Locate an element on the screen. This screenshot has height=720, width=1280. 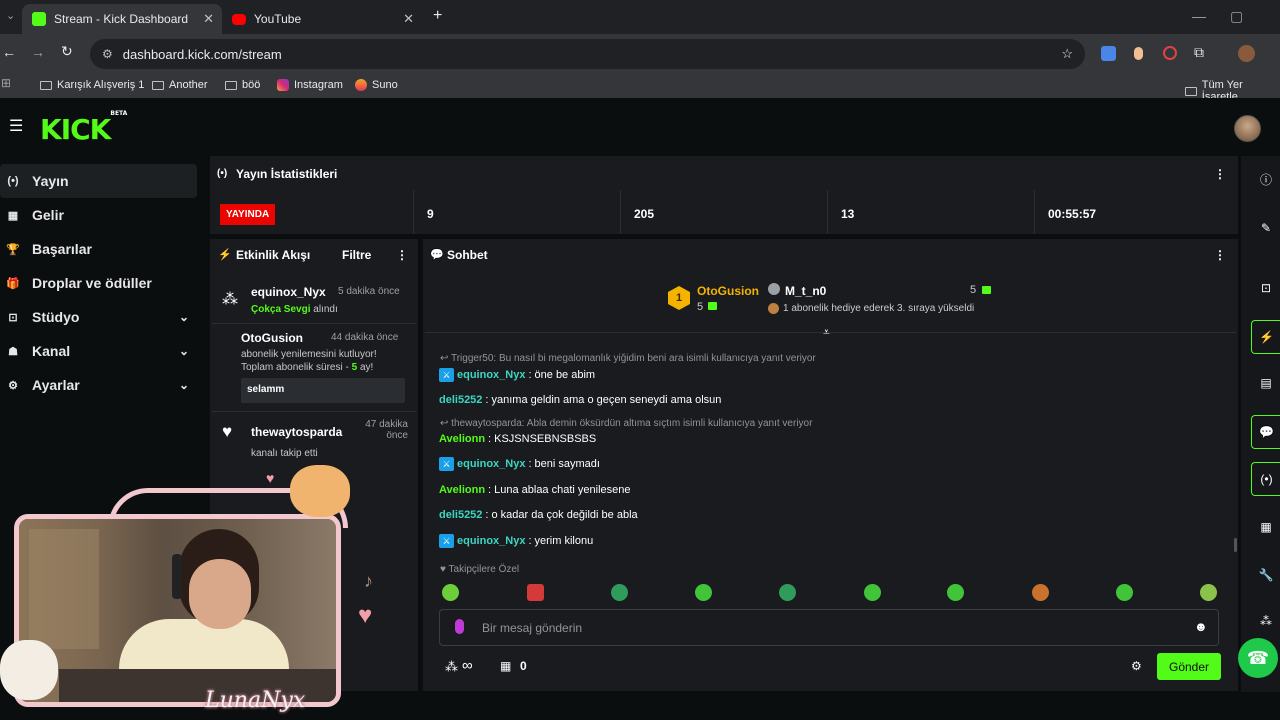
microphone-icon is located at coordinates (459, 626).